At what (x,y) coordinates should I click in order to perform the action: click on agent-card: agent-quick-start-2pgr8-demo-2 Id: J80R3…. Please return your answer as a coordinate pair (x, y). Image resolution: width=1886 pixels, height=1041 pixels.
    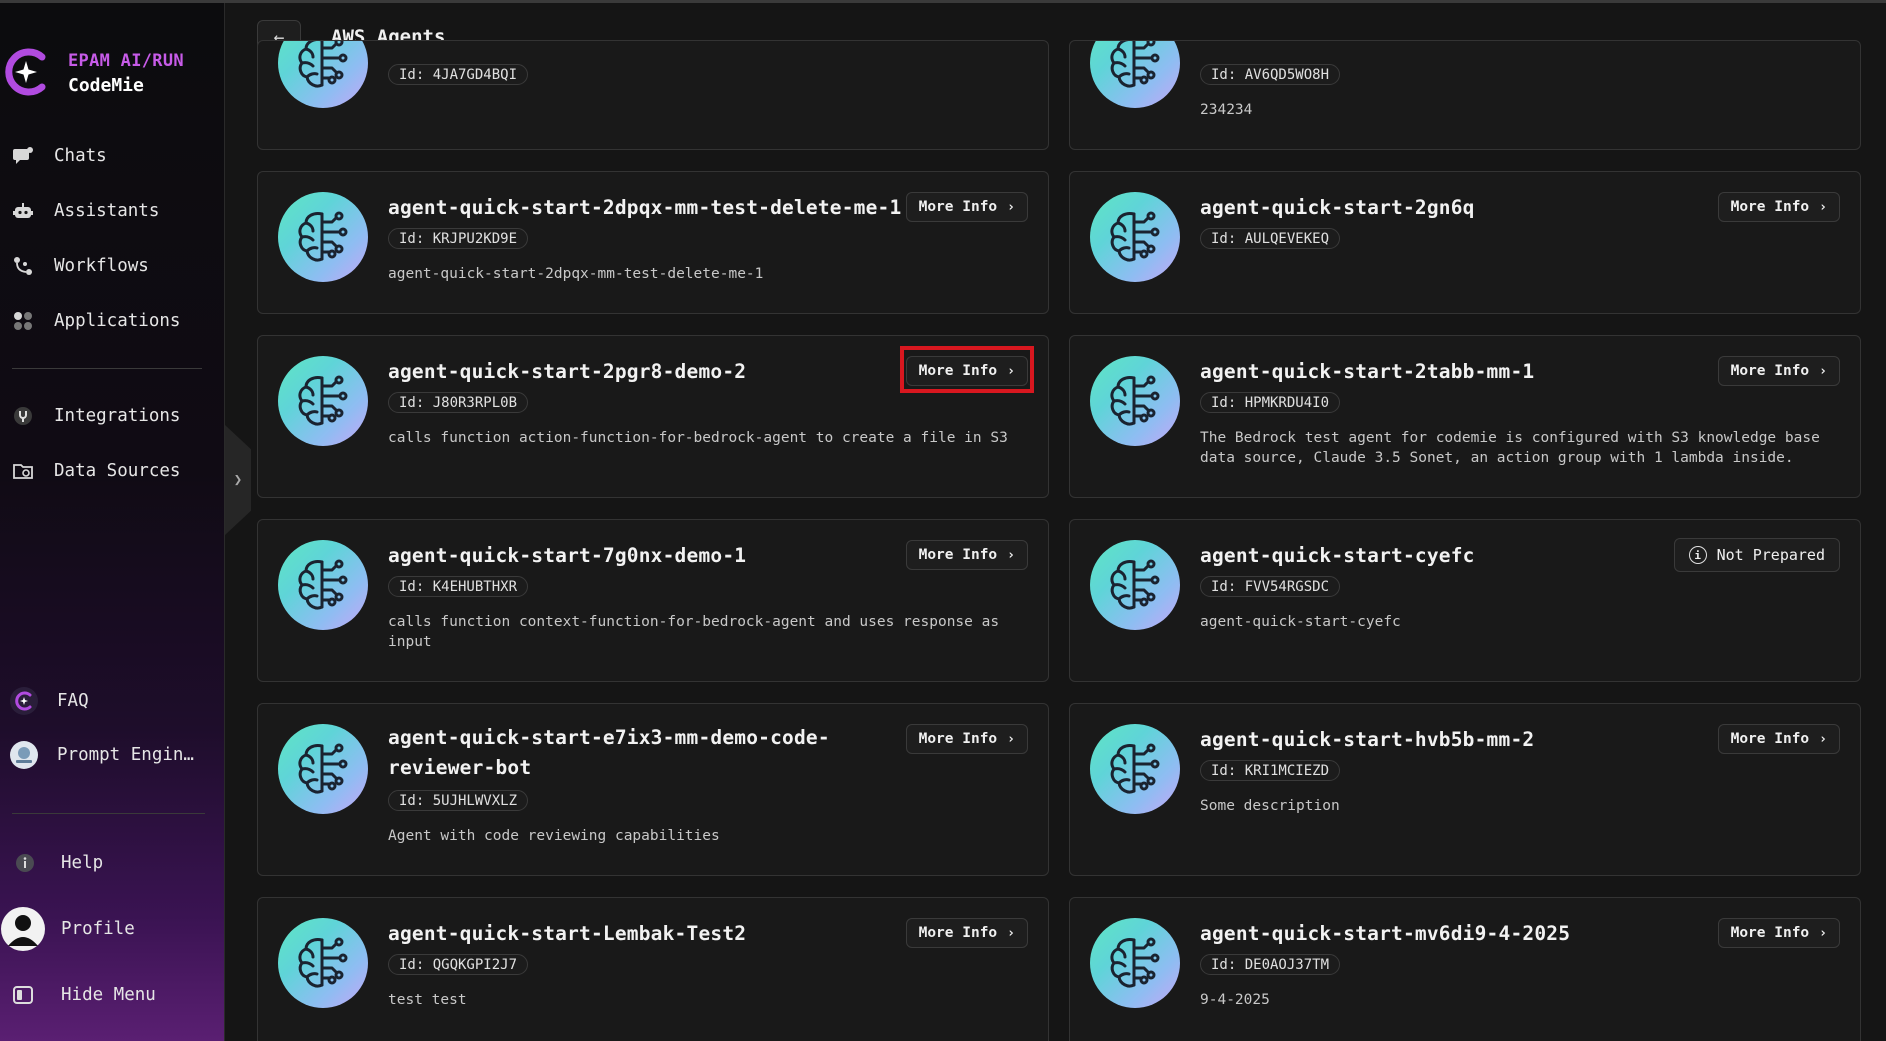
    Looking at the image, I should click on (653, 416).